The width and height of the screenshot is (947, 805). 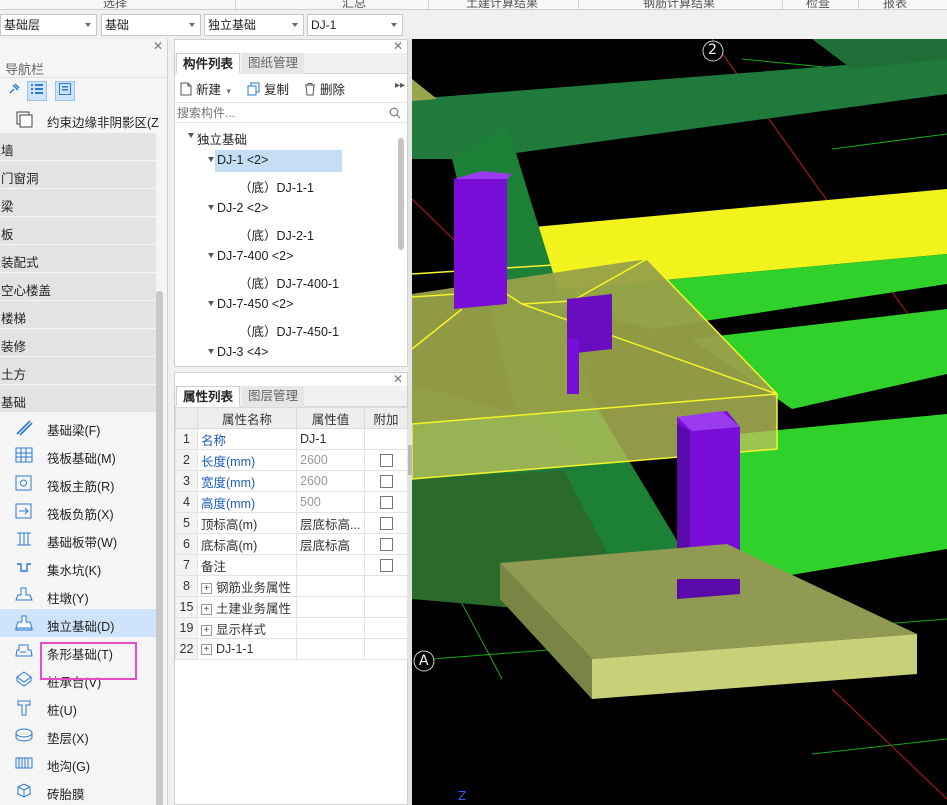 I want to click on ribbon-item: 报表, so click(x=895, y=4).